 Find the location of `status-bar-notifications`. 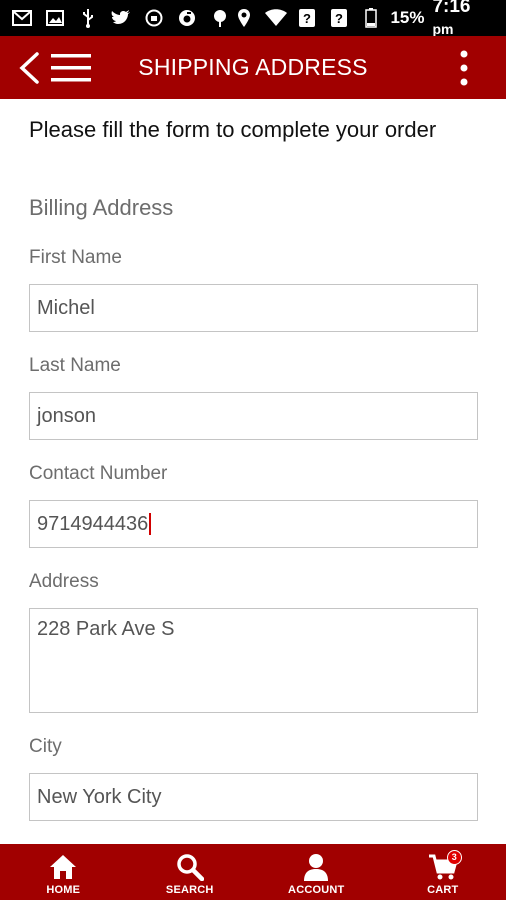

status-bar-notifications is located at coordinates (121, 18).